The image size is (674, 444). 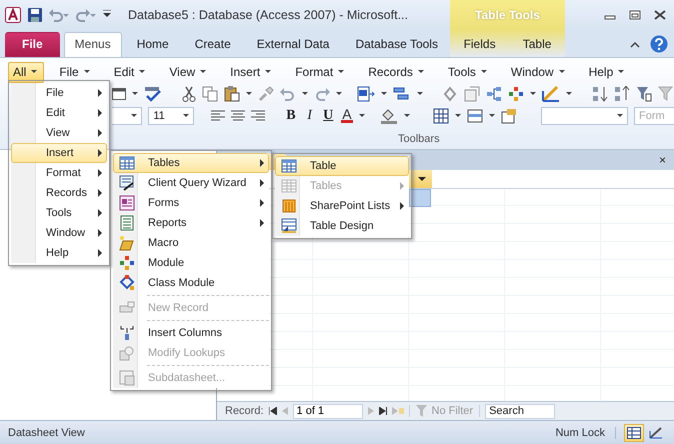 I want to click on close-icon: ×, so click(x=662, y=160).